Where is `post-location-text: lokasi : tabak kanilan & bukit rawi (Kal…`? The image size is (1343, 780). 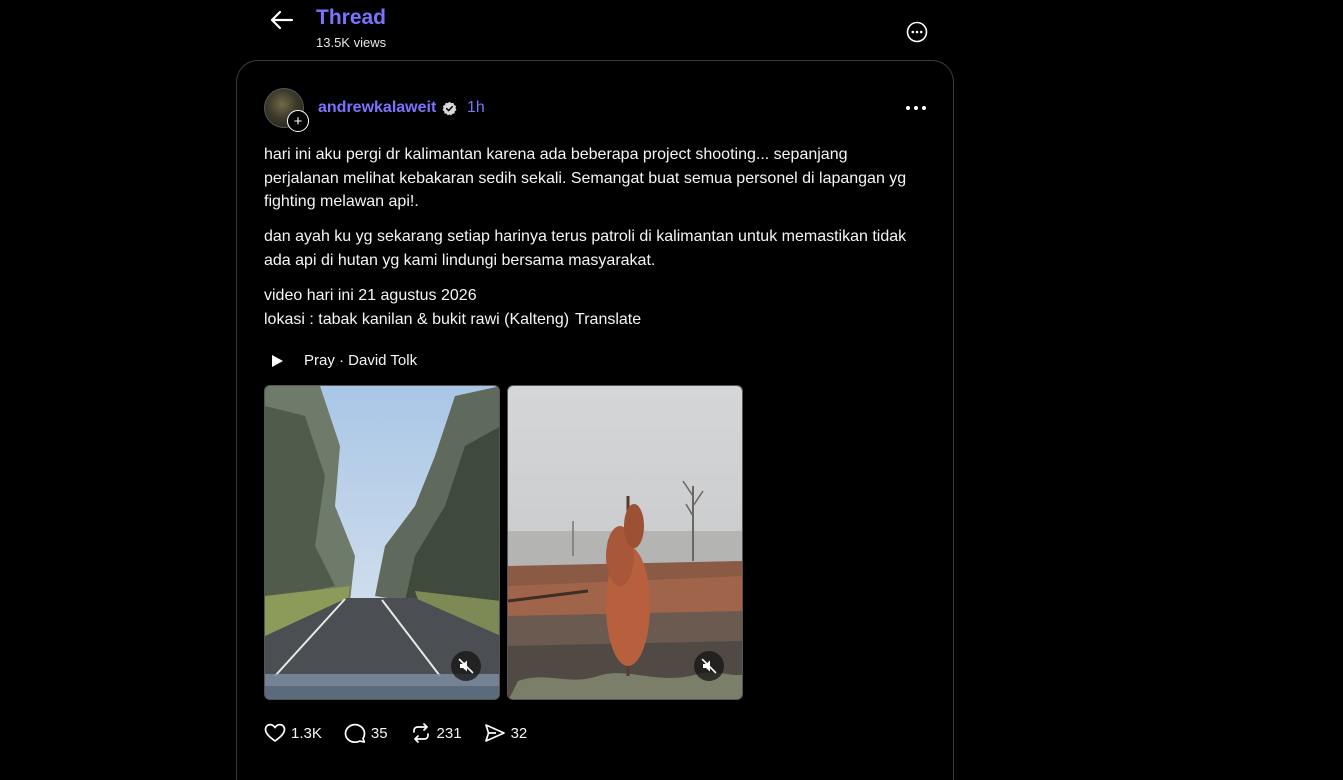 post-location-text: lokasi : tabak kanilan & bukit rawi (Kal… is located at coordinates (417, 319).